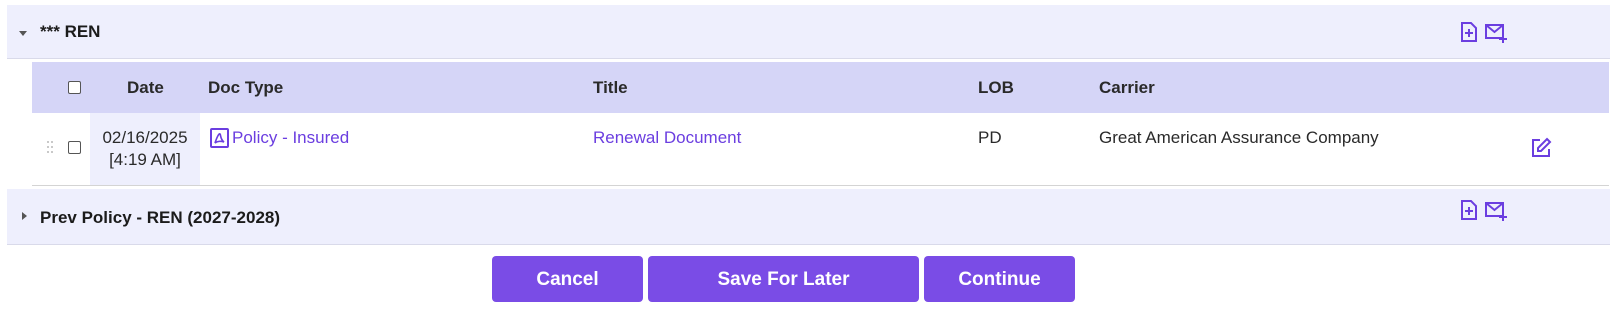  What do you see at coordinates (783, 279) in the screenshot?
I see `save-for-later-button: Save For Later` at bounding box center [783, 279].